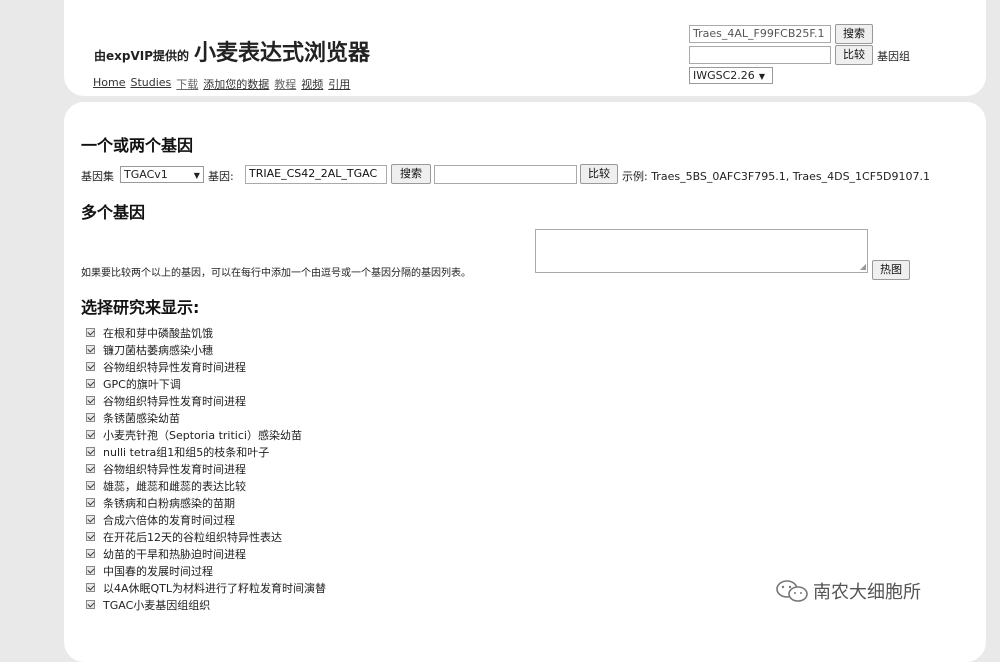 This screenshot has height=662, width=1000. I want to click on list-item: nulli tetra组1和组5的枝条和叶子, so click(206, 451).